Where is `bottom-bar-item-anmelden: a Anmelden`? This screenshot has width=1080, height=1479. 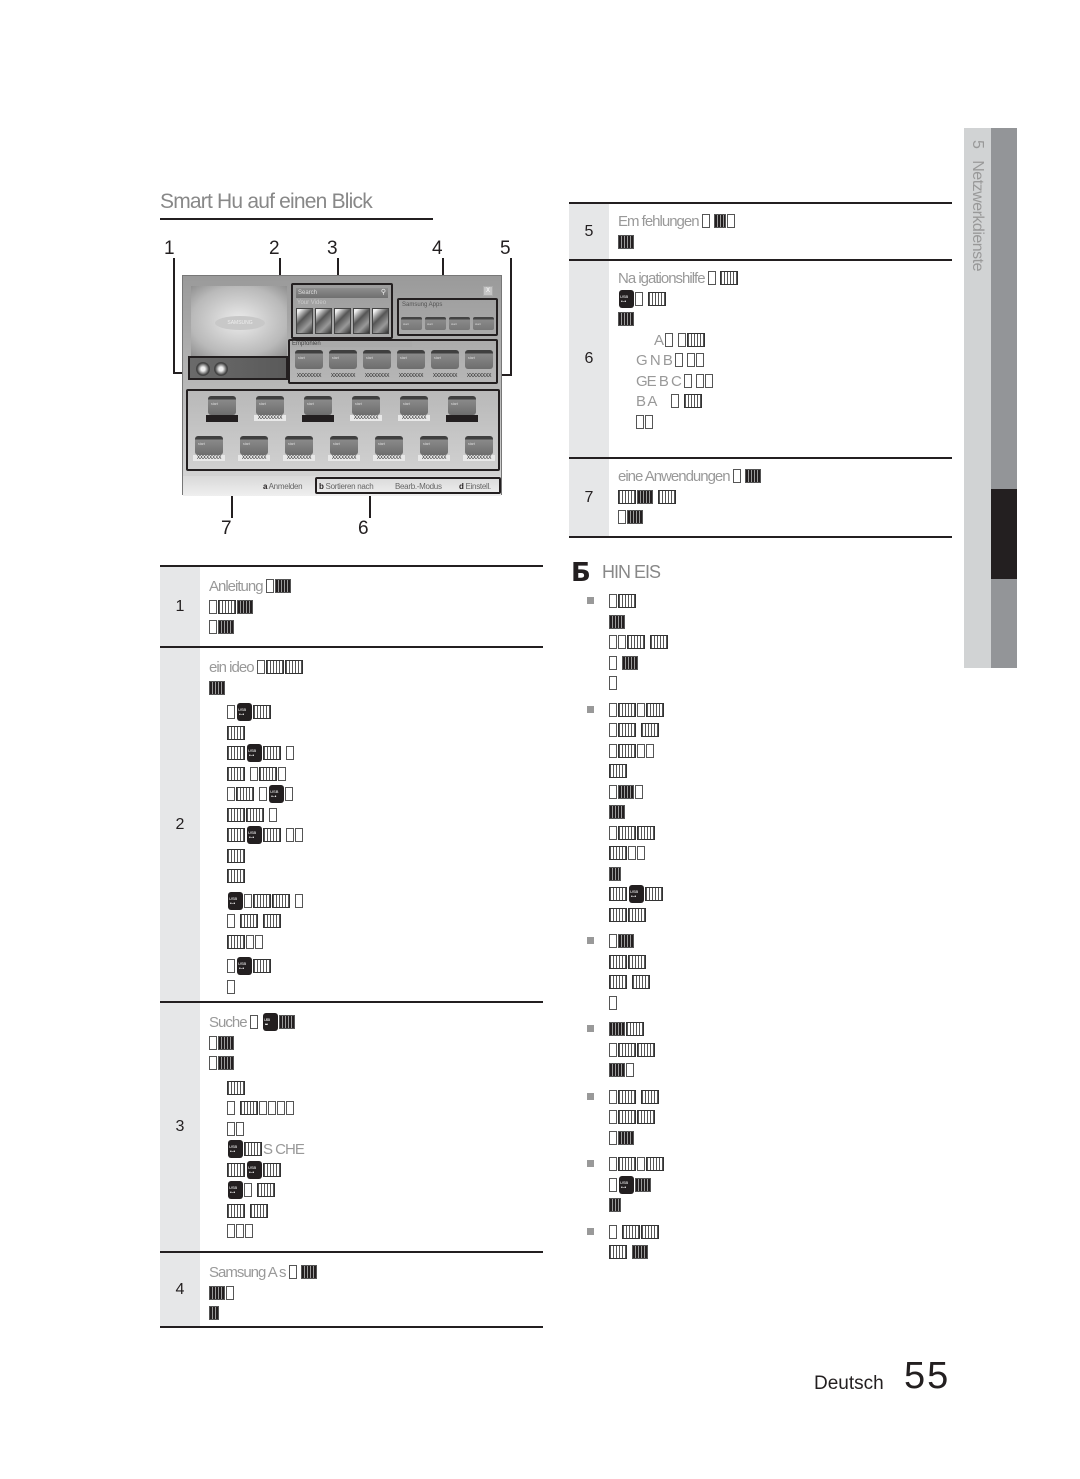
bottom-bar-item-anmelden: a Anmelden is located at coordinates (283, 486).